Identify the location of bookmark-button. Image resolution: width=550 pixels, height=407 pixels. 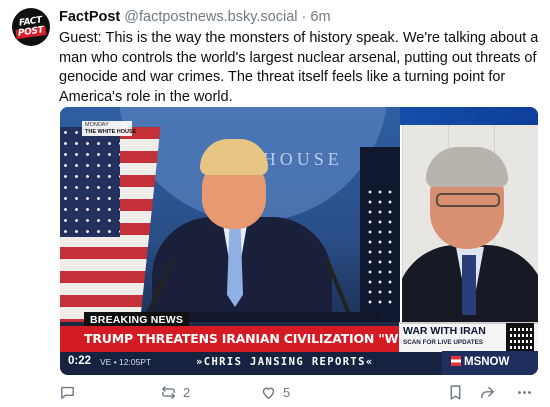
(455, 392).